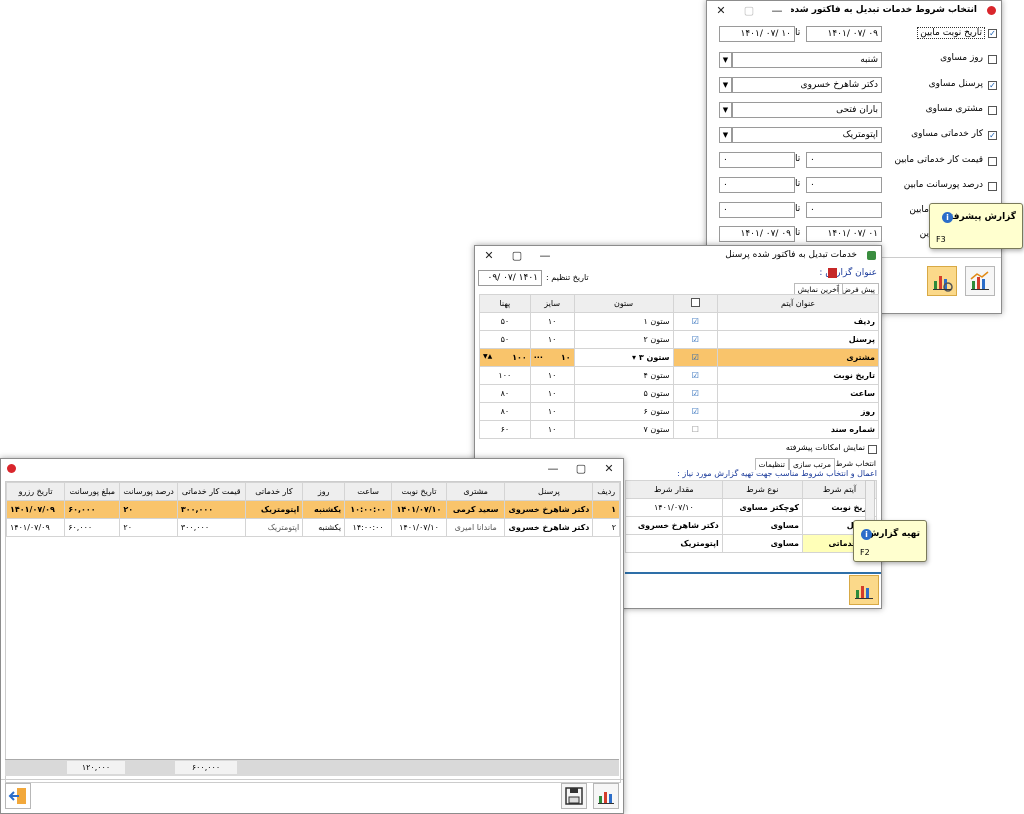 Image resolution: width=1024 pixels, height=814 pixels. What do you see at coordinates (18, 796) in the screenshot?
I see `exit-button` at bounding box center [18, 796].